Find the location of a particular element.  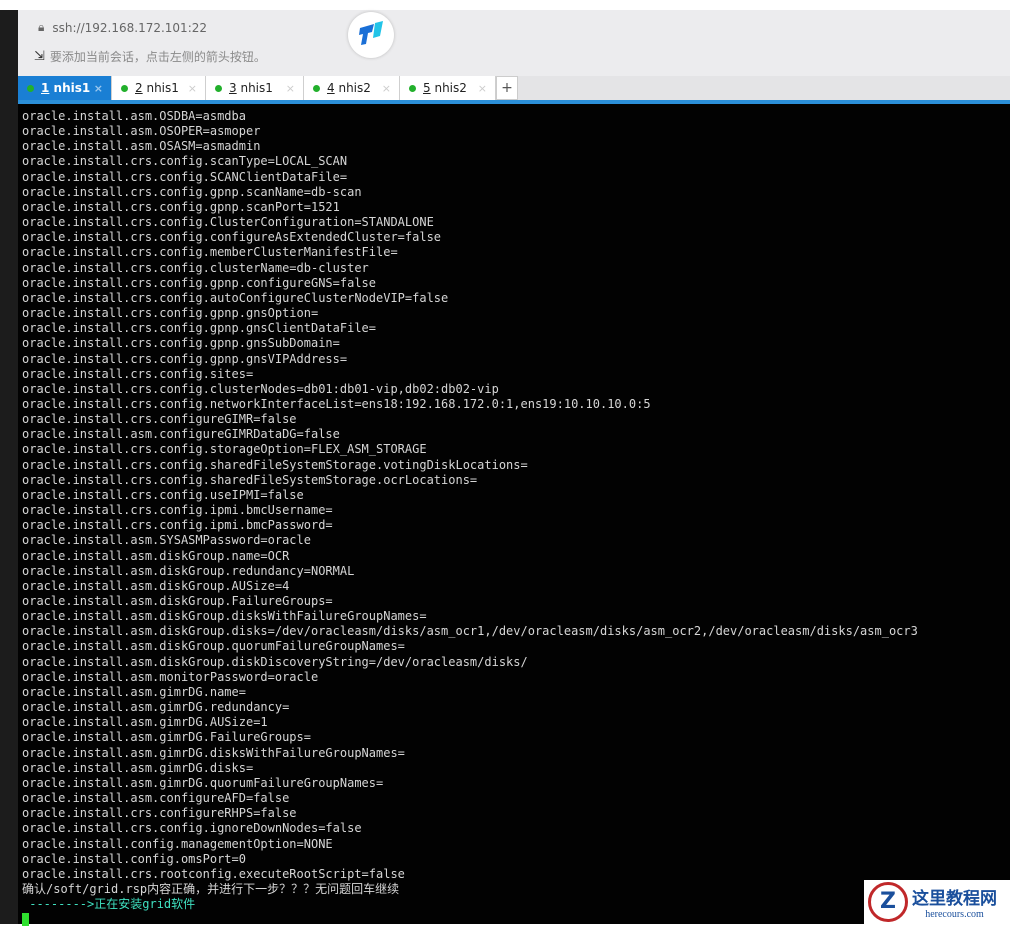

terminal-line: oracle.install.asm.OSDBA=asmdba is located at coordinates (134, 116).